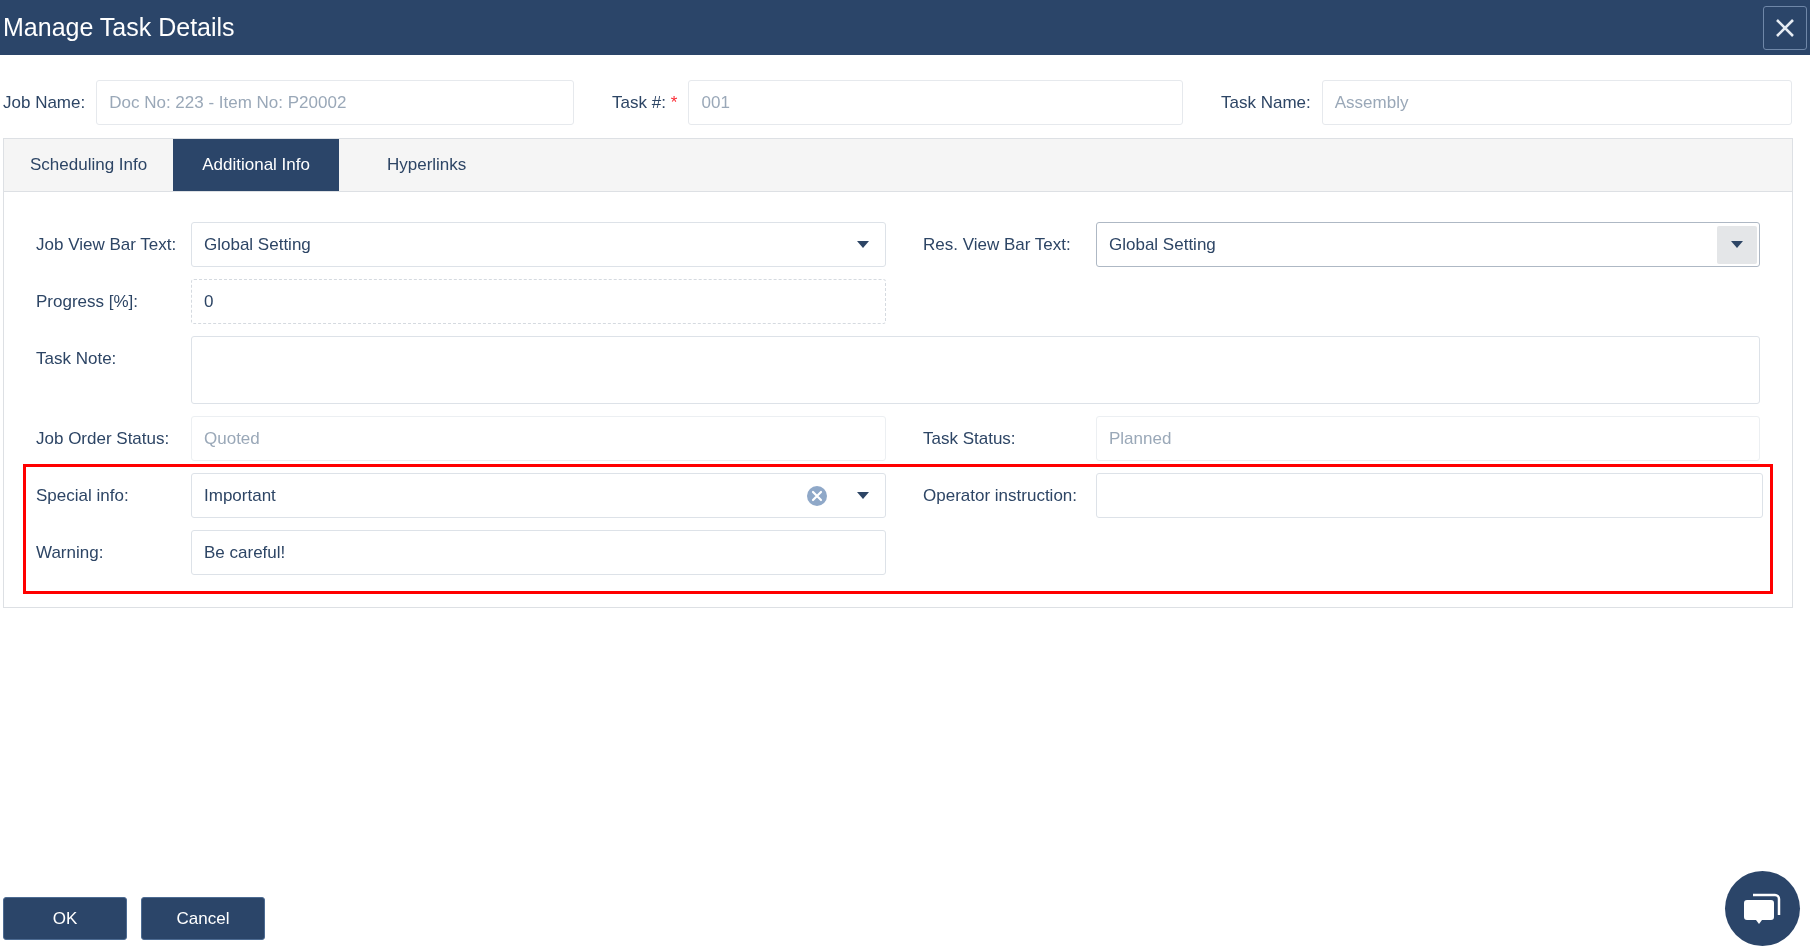 The height and width of the screenshot is (946, 1810). I want to click on dropdown: Important, so click(538, 495).